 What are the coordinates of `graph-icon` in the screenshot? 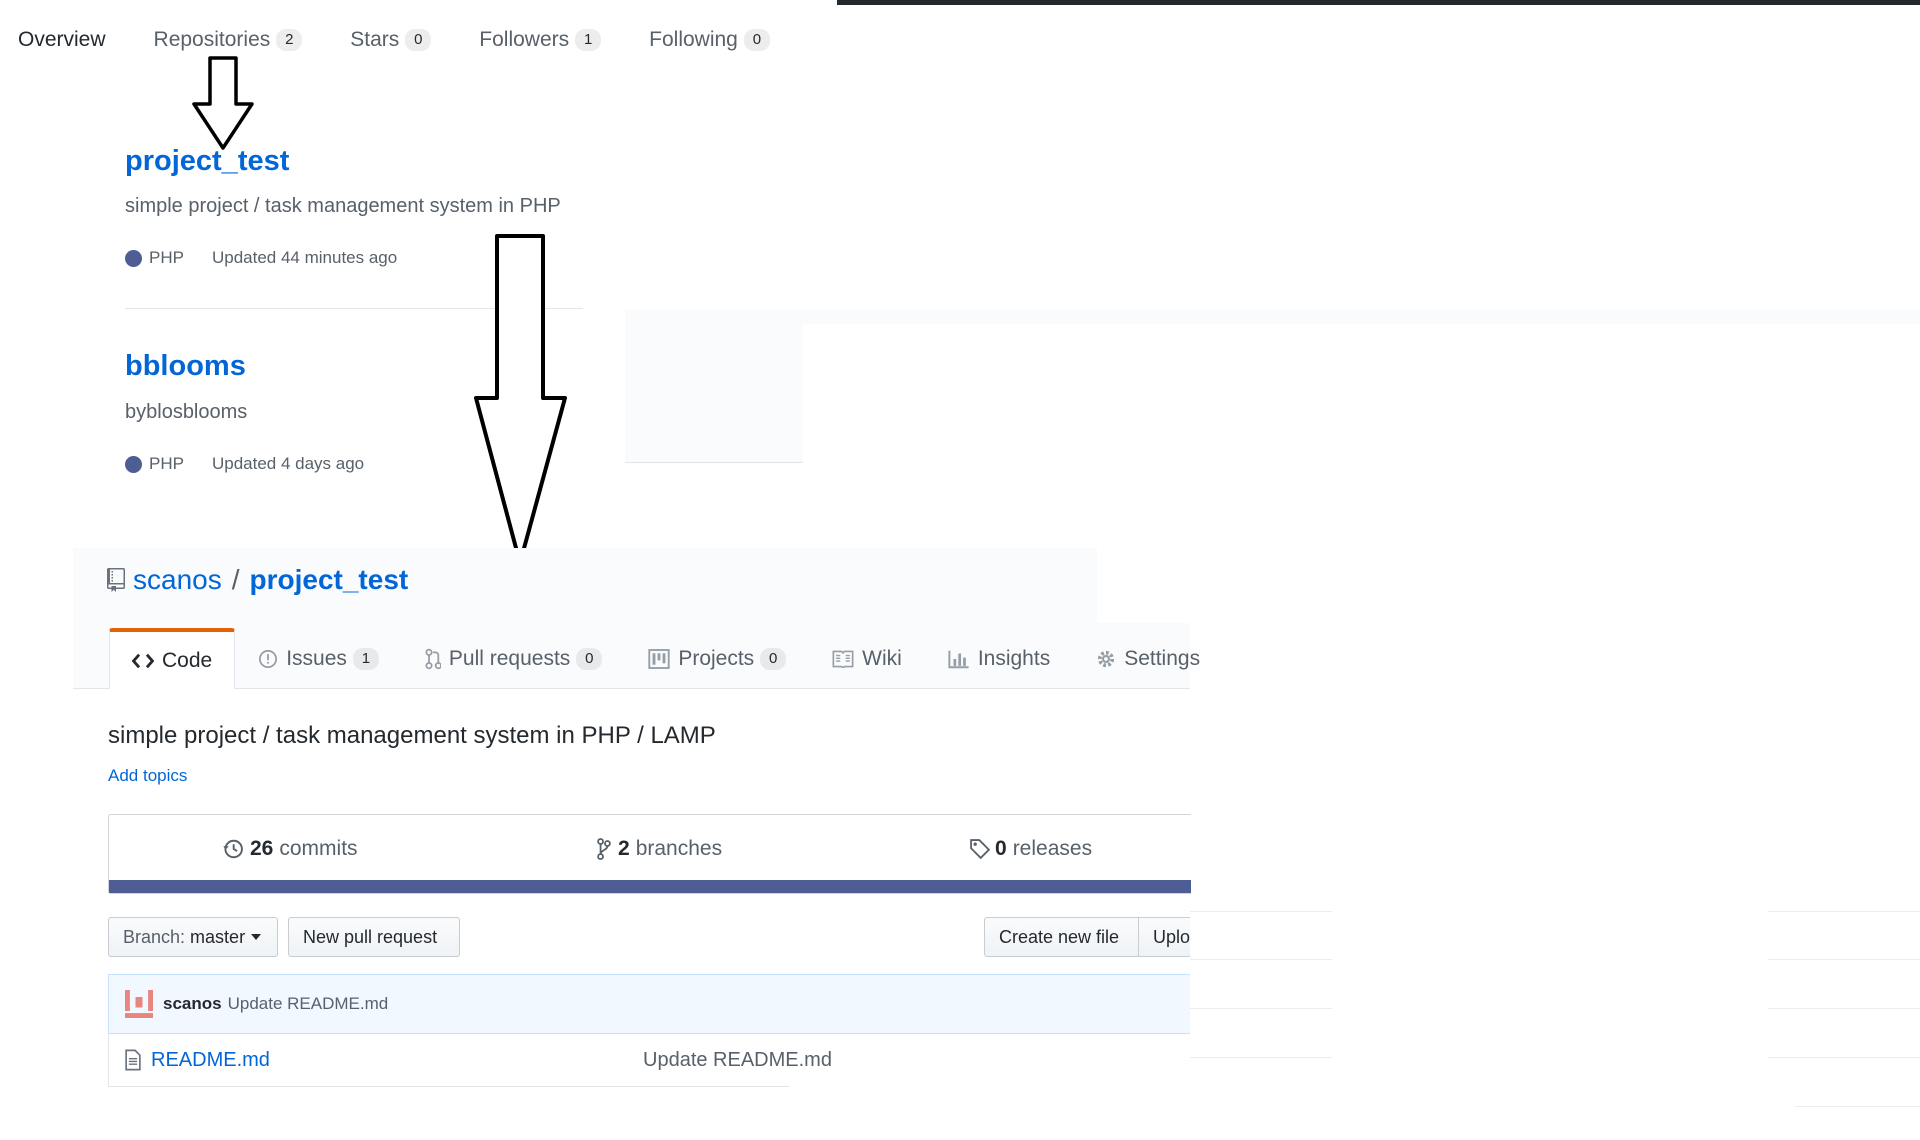 It's located at (959, 659).